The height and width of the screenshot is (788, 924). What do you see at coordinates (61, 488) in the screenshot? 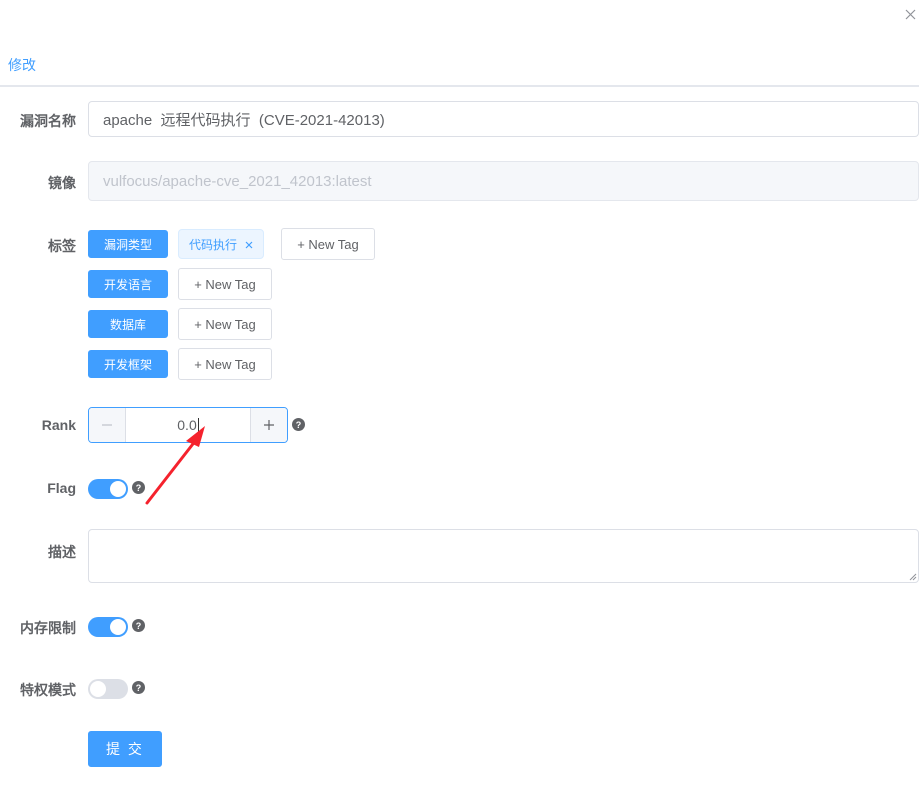
I see `flag-label: Flag` at bounding box center [61, 488].